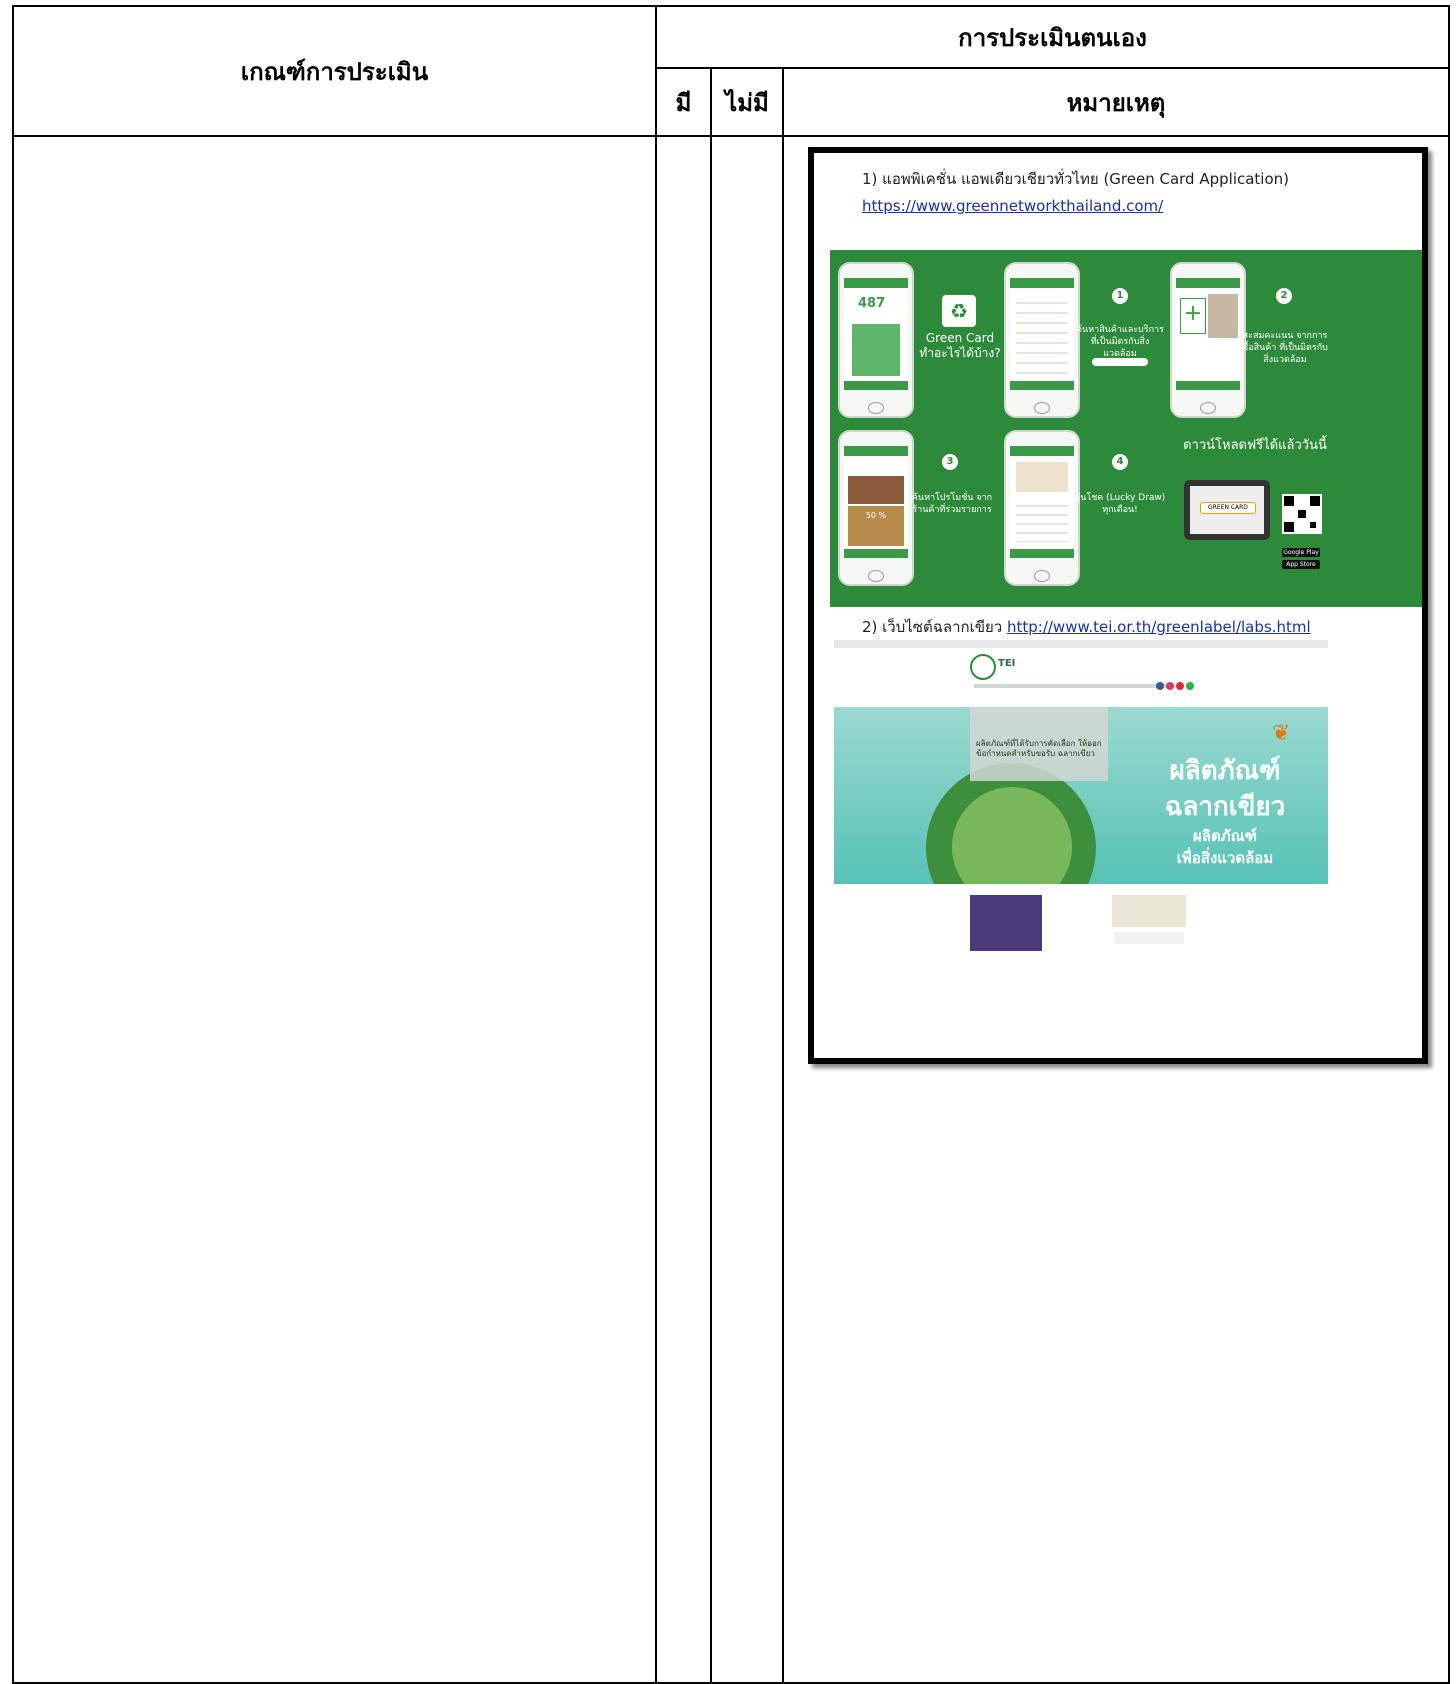 The image size is (1456, 1684). What do you see at coordinates (1120, 462) in the screenshot?
I see `step4-number: 4` at bounding box center [1120, 462].